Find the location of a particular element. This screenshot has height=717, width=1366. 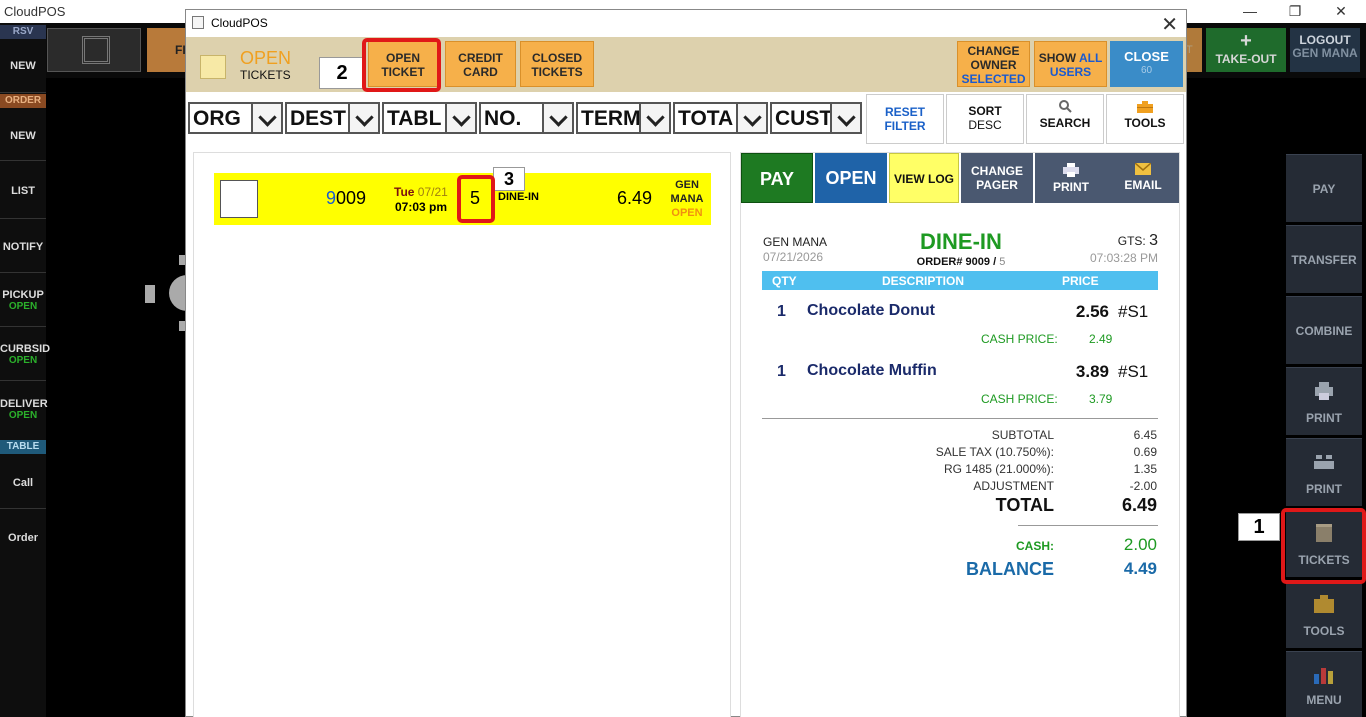

combine-label: COMBINE is located at coordinates (1324, 331).